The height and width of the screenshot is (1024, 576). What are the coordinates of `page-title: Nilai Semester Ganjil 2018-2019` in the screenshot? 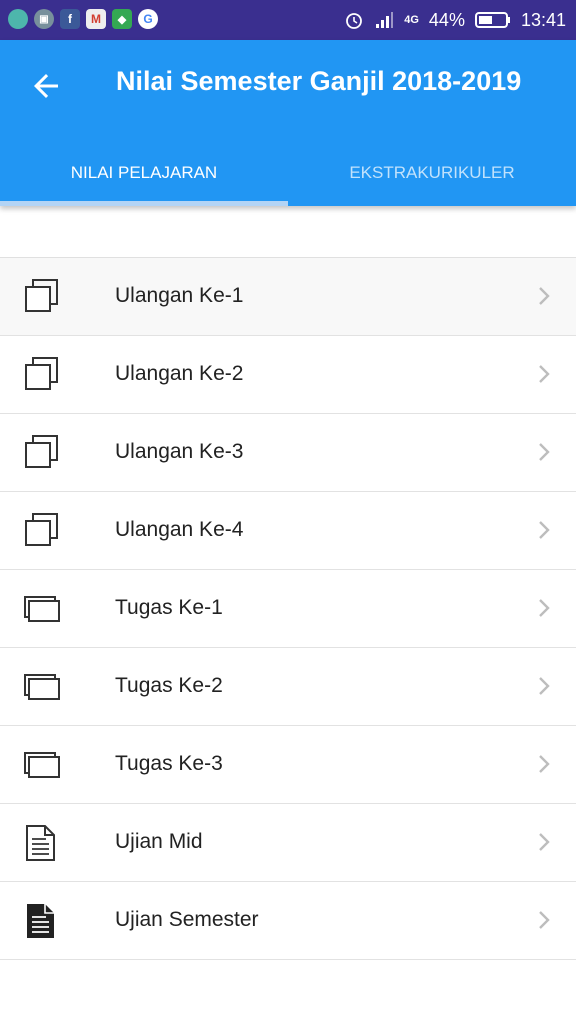 It's located at (319, 81).